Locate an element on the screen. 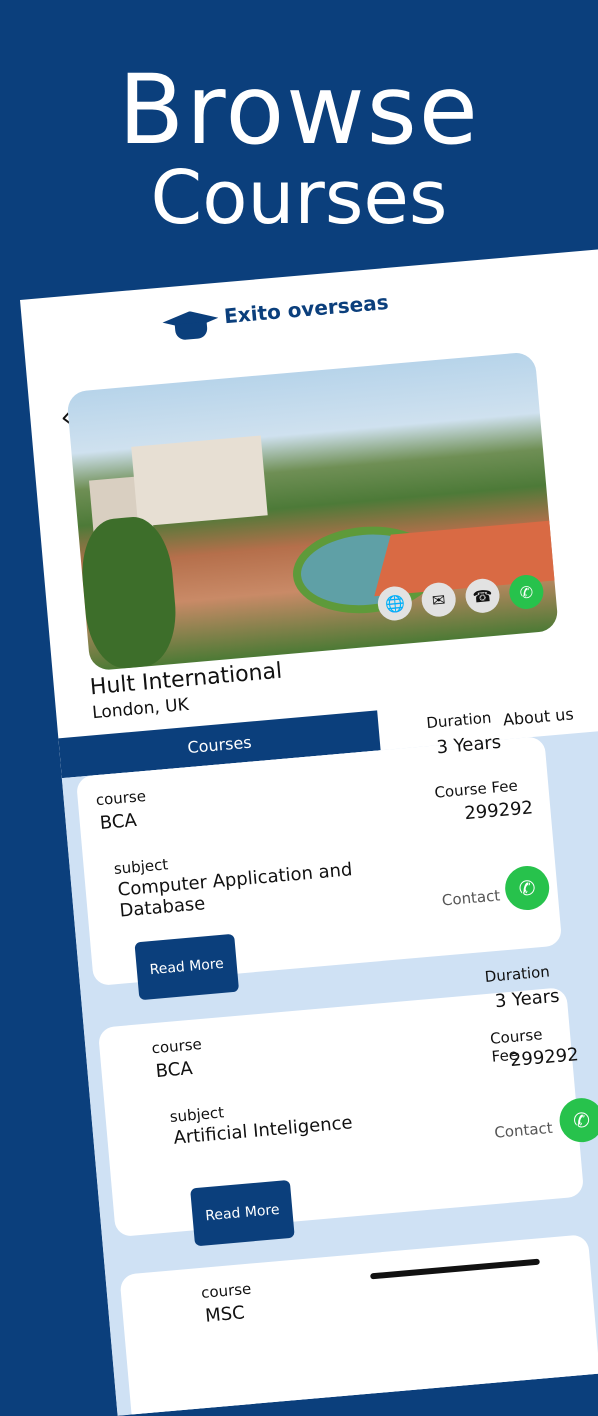  graduation-cap-icon is located at coordinates (190, 325).